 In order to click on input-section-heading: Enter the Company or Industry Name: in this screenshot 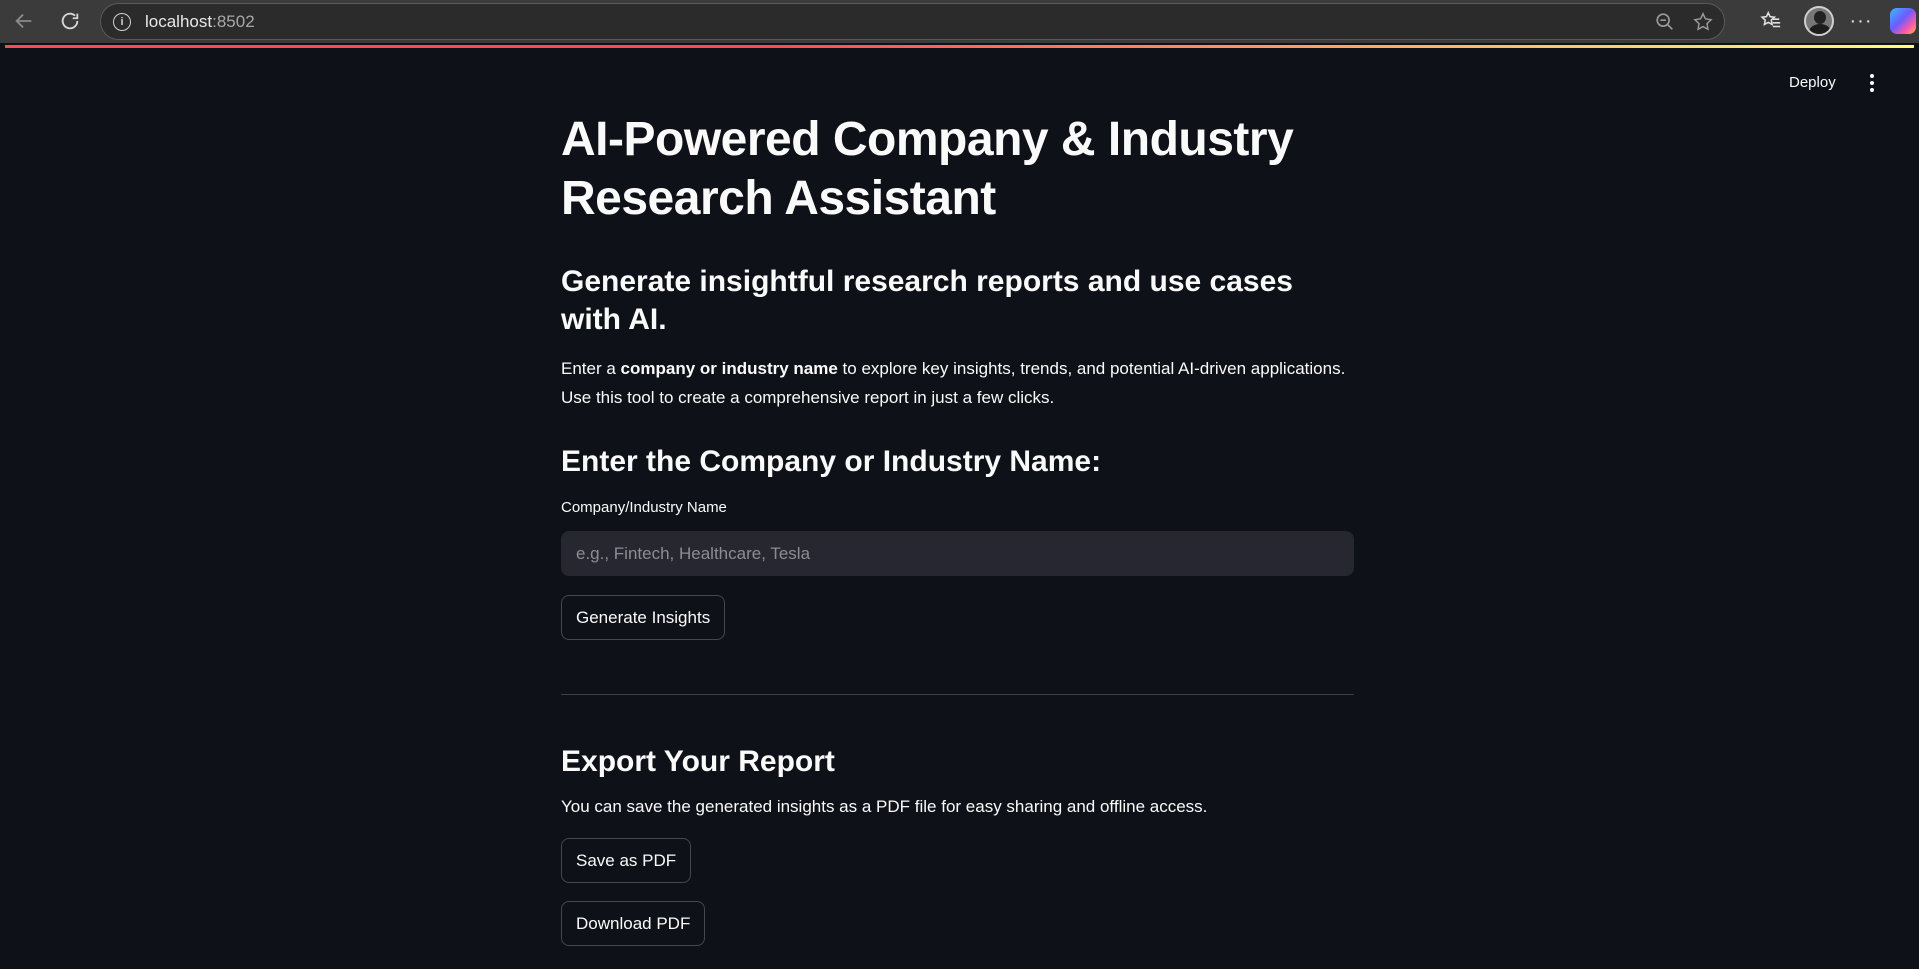, I will do `click(831, 461)`.